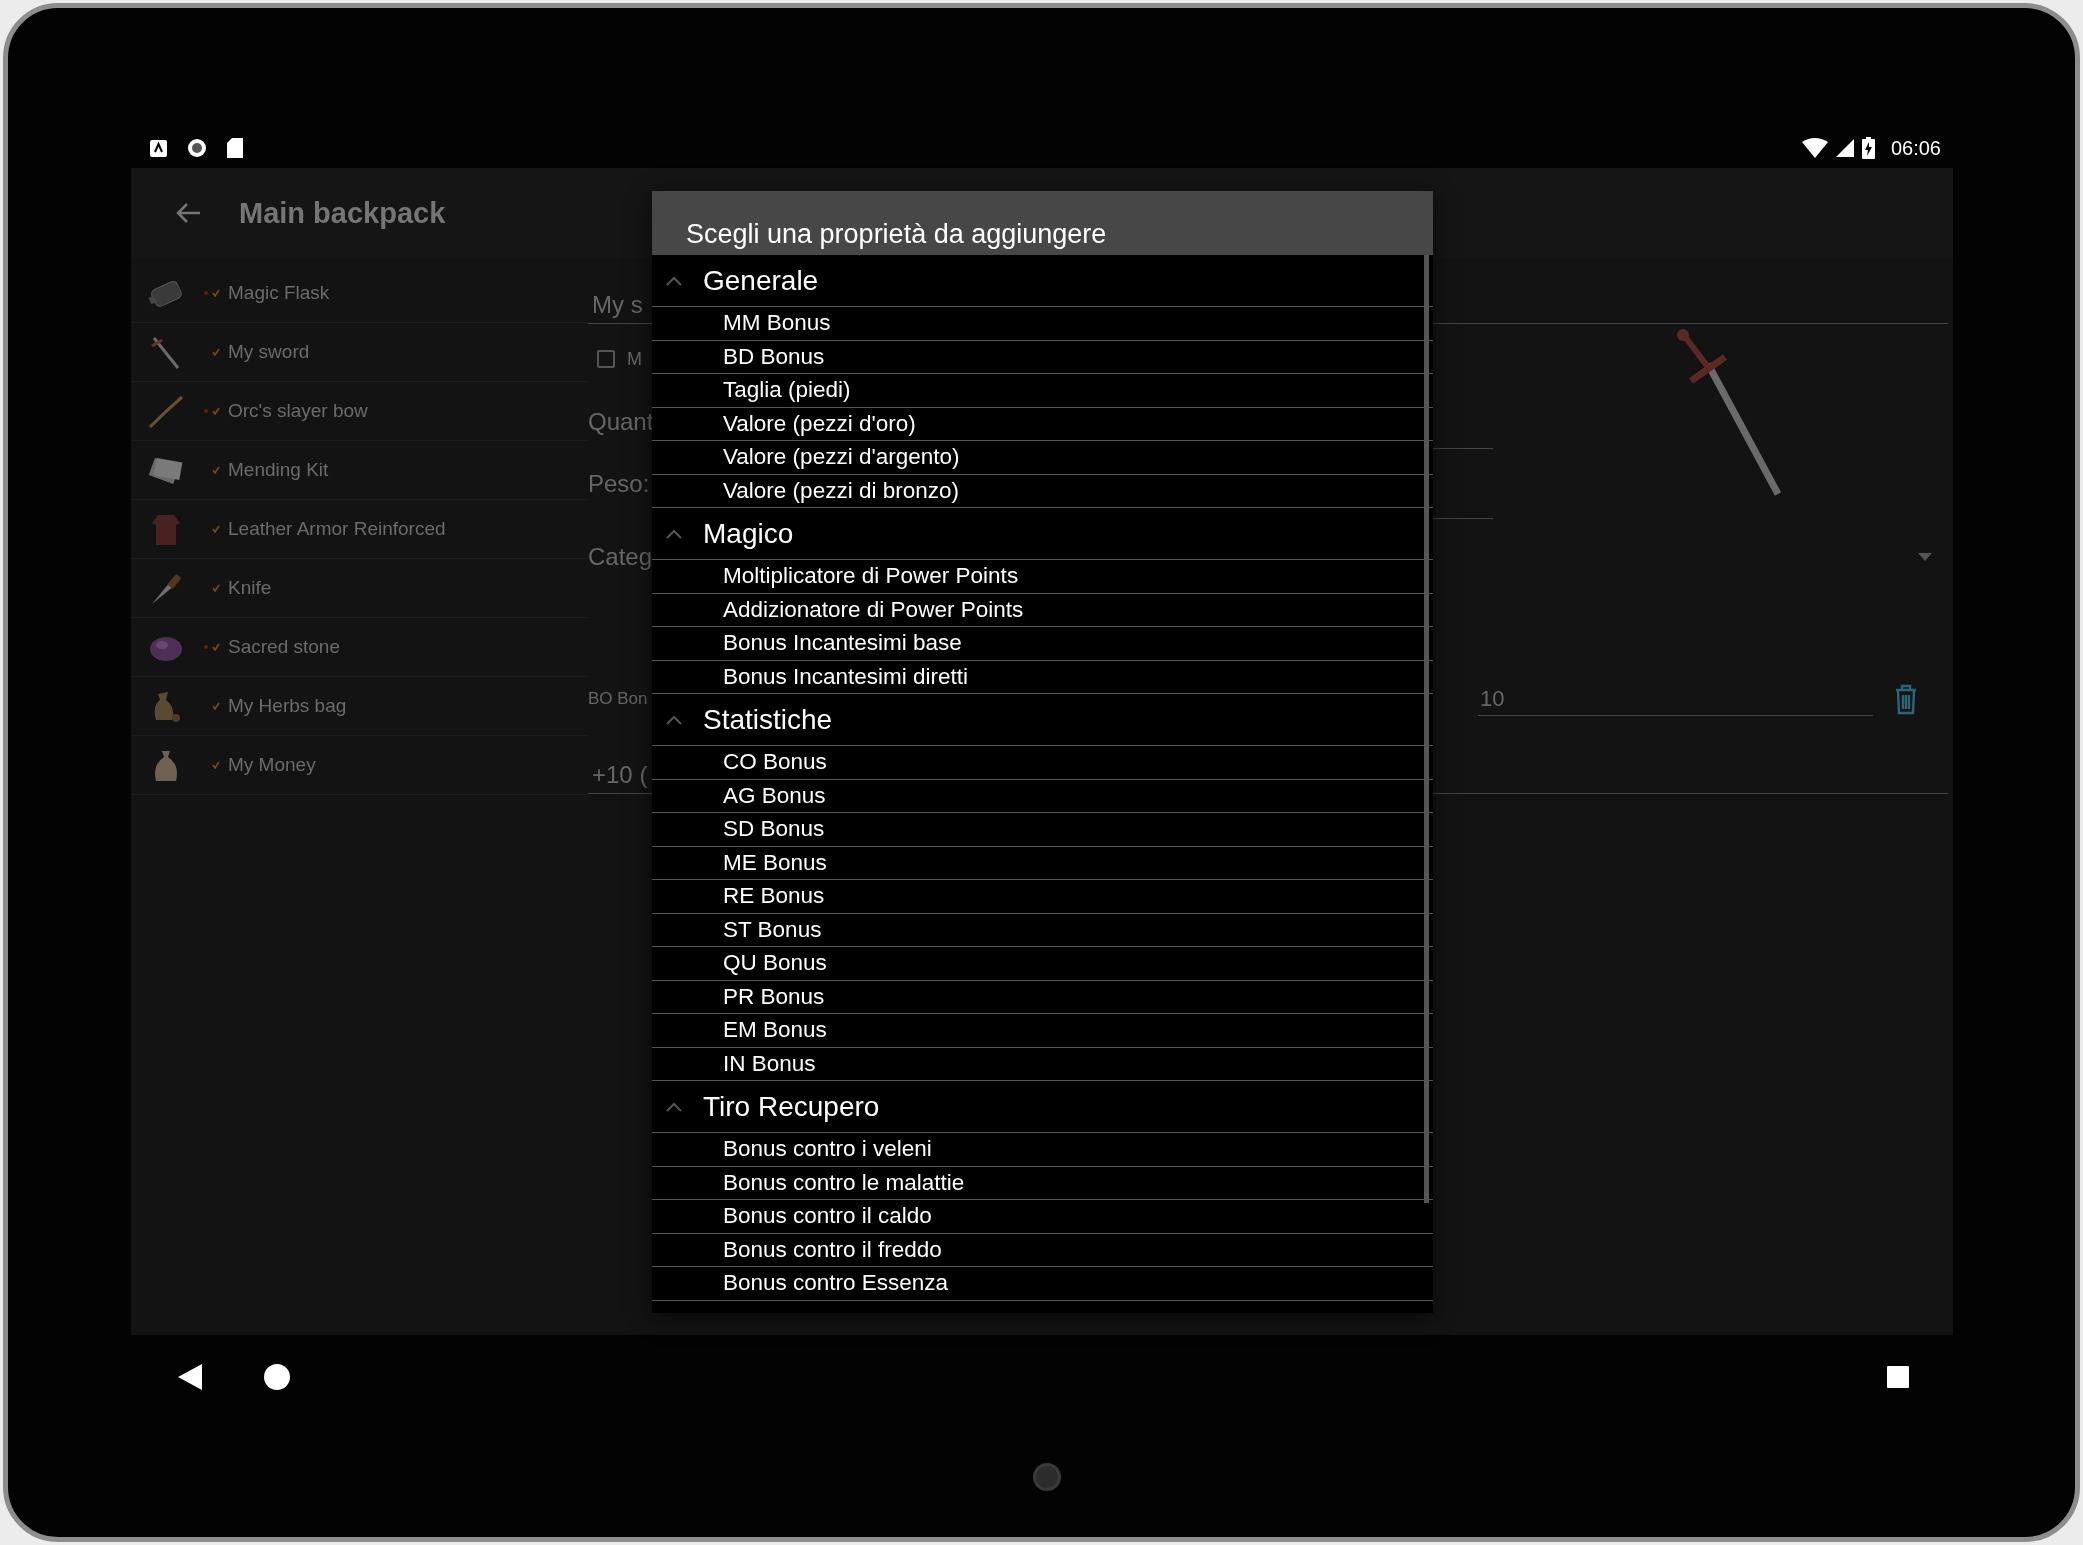 This screenshot has width=2083, height=1545. What do you see at coordinates (618, 699) in the screenshot?
I see `field-label: BO Bon` at bounding box center [618, 699].